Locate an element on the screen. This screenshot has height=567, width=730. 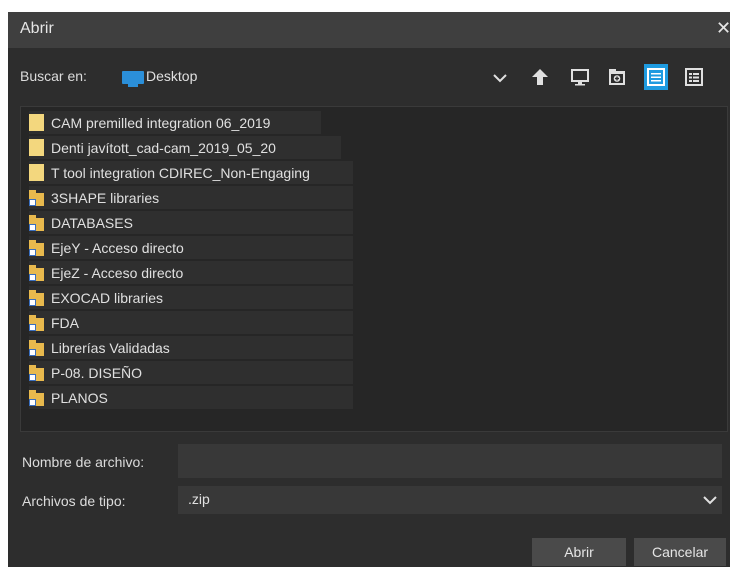
filetype-select: .zip is located at coordinates (450, 500).